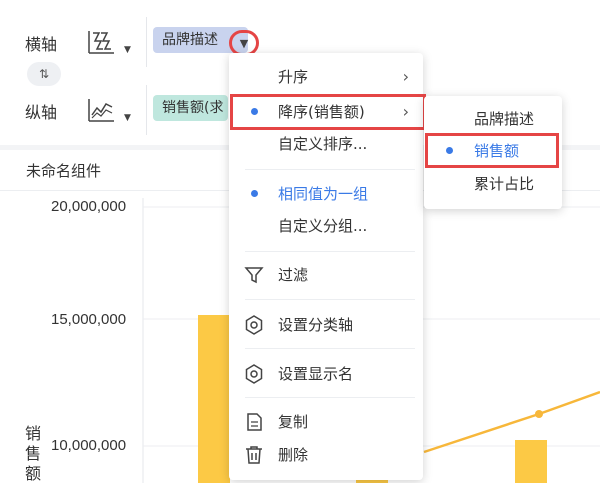  I want to click on menu-item-copy: 复制, so click(326, 422).